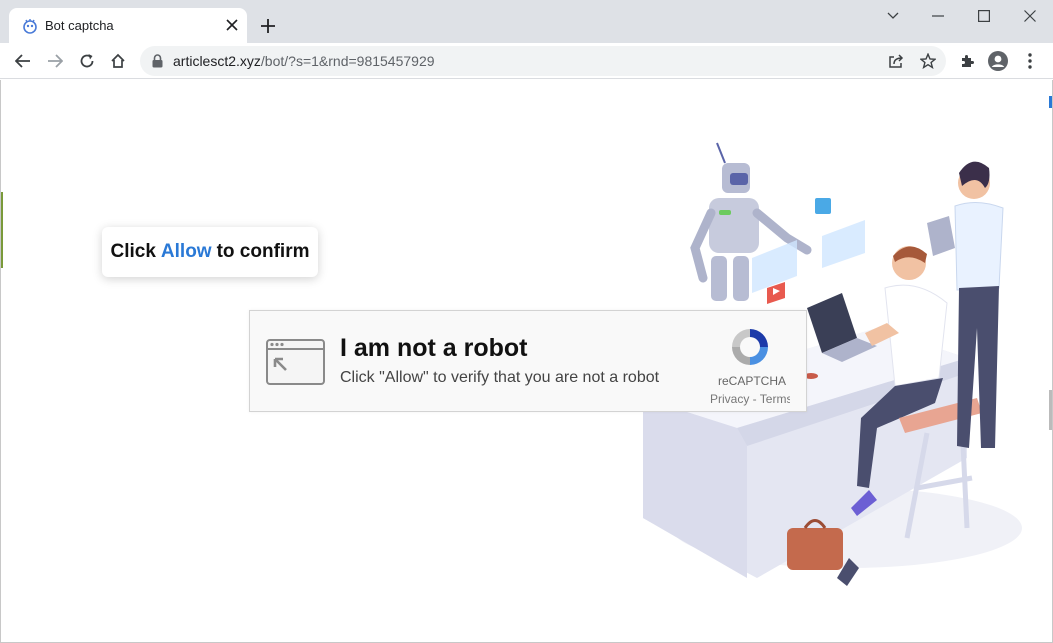 This screenshot has height=643, width=1053. Describe the element at coordinates (543, 61) in the screenshot. I see `address-bar: articlesct2.xyz/bot/?s=1&rnd=9815457929` at that location.